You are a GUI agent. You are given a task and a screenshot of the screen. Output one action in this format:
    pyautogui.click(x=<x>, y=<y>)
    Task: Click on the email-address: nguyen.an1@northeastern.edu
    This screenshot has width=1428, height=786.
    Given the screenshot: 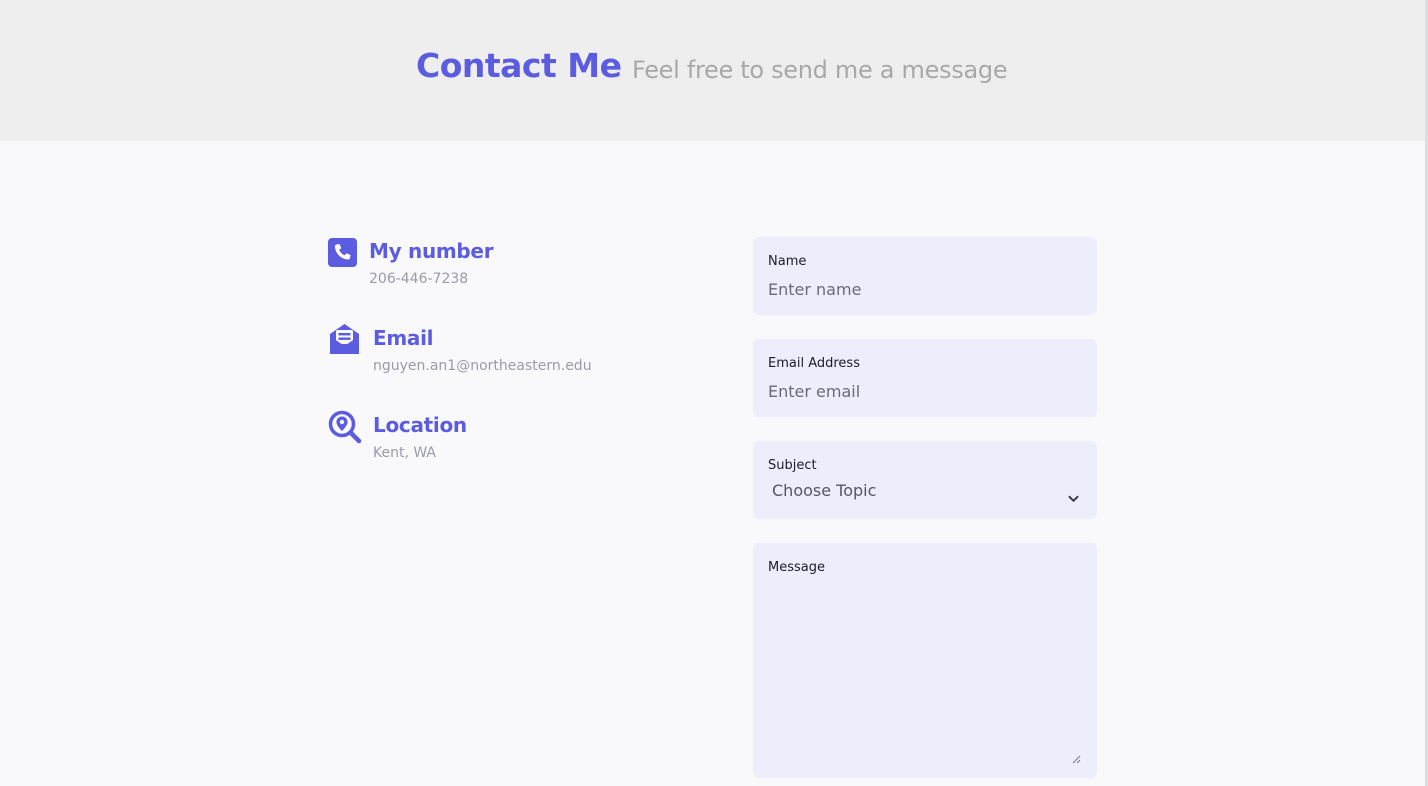 What is the action you would take?
    pyautogui.click(x=482, y=366)
    